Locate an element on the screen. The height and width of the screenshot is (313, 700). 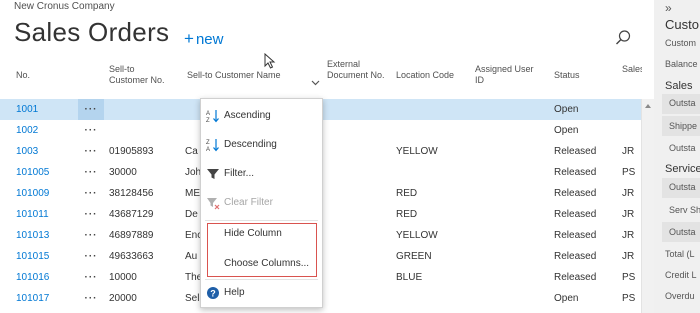
column-header-external-document-no: External Document No. is located at coordinates (357, 70).